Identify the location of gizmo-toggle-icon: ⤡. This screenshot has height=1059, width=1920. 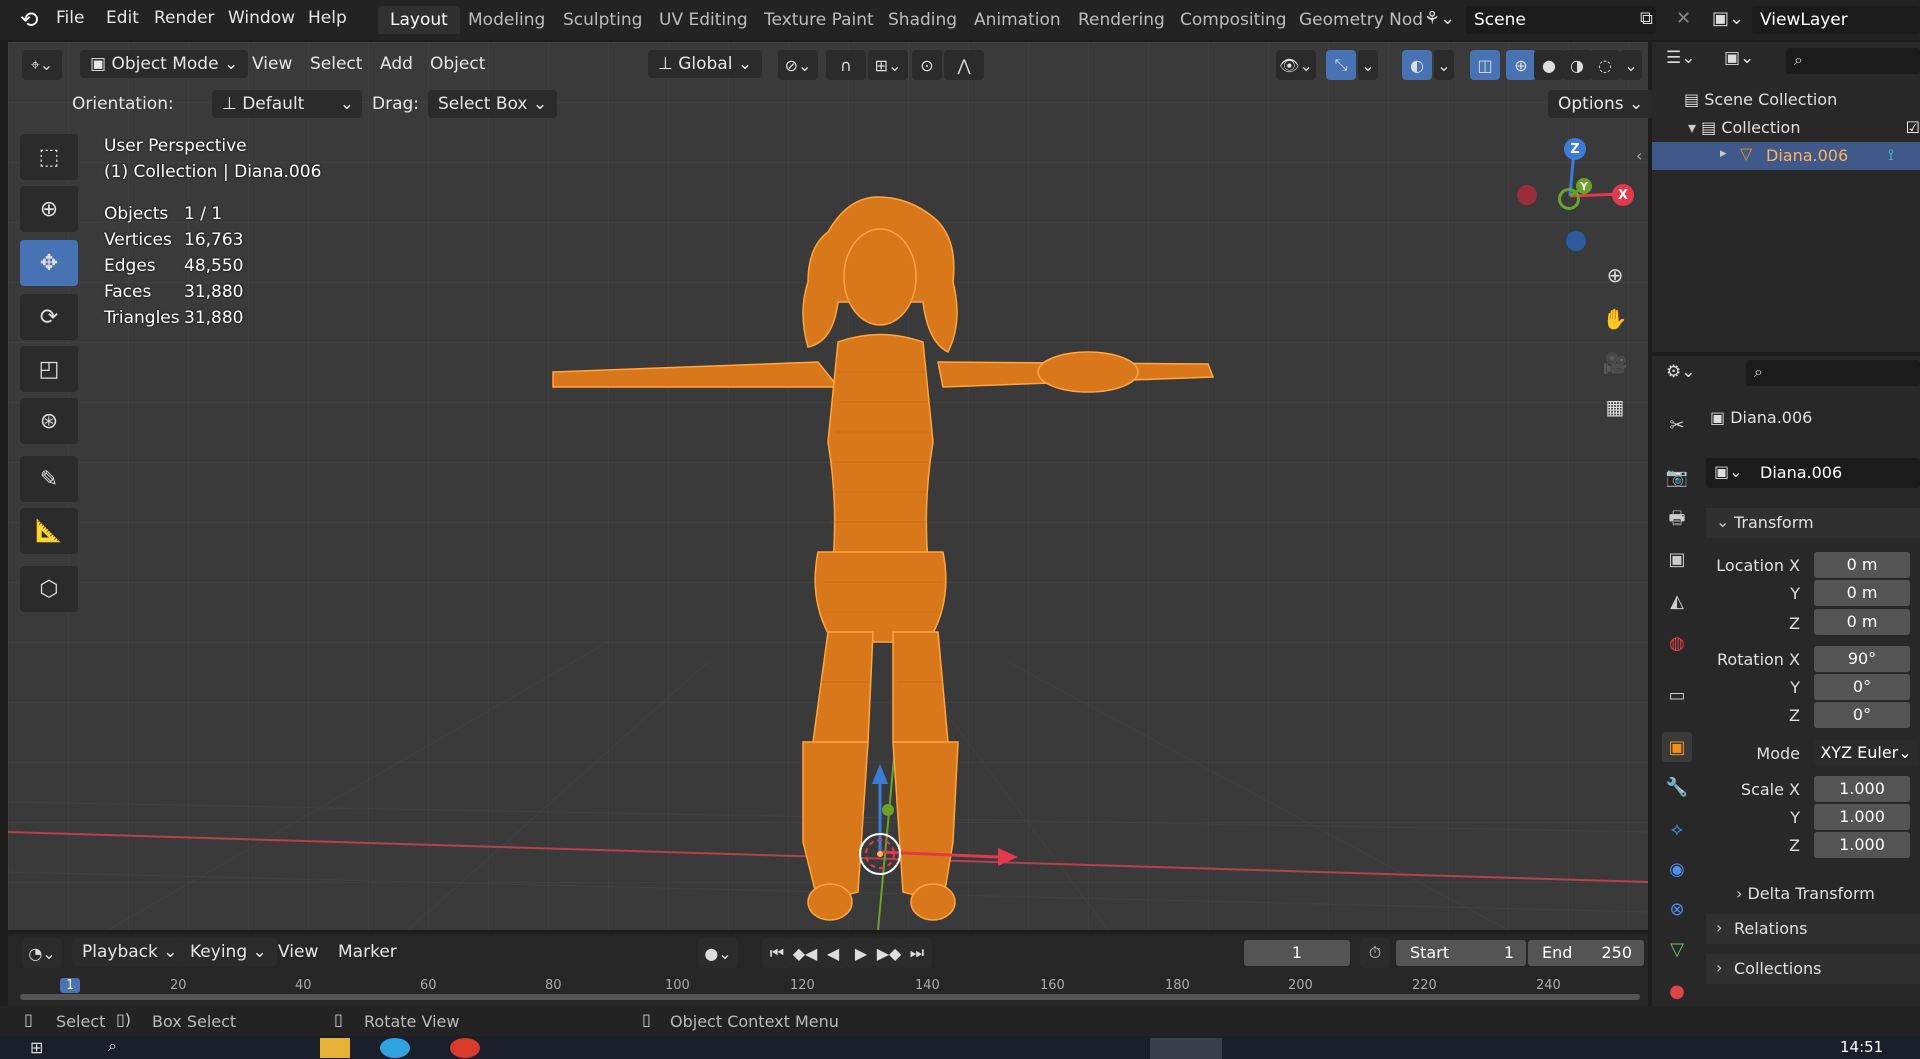
(1341, 65).